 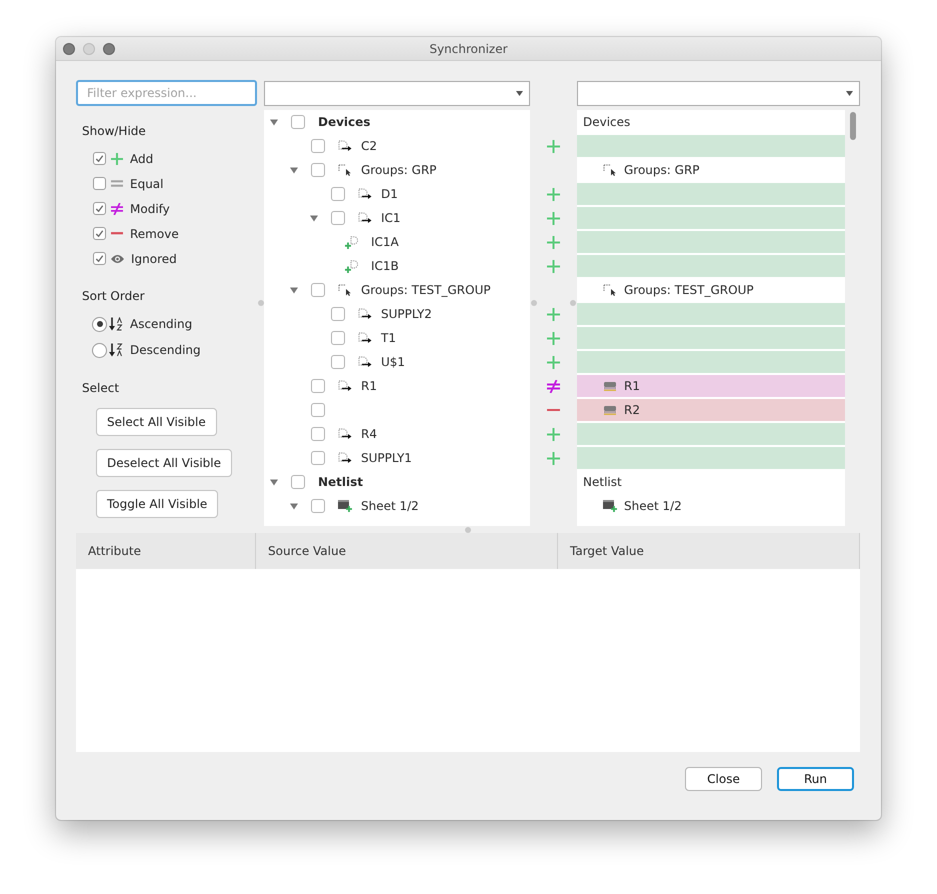 I want to click on target-item-label: Sheet 1/2, so click(x=653, y=506).